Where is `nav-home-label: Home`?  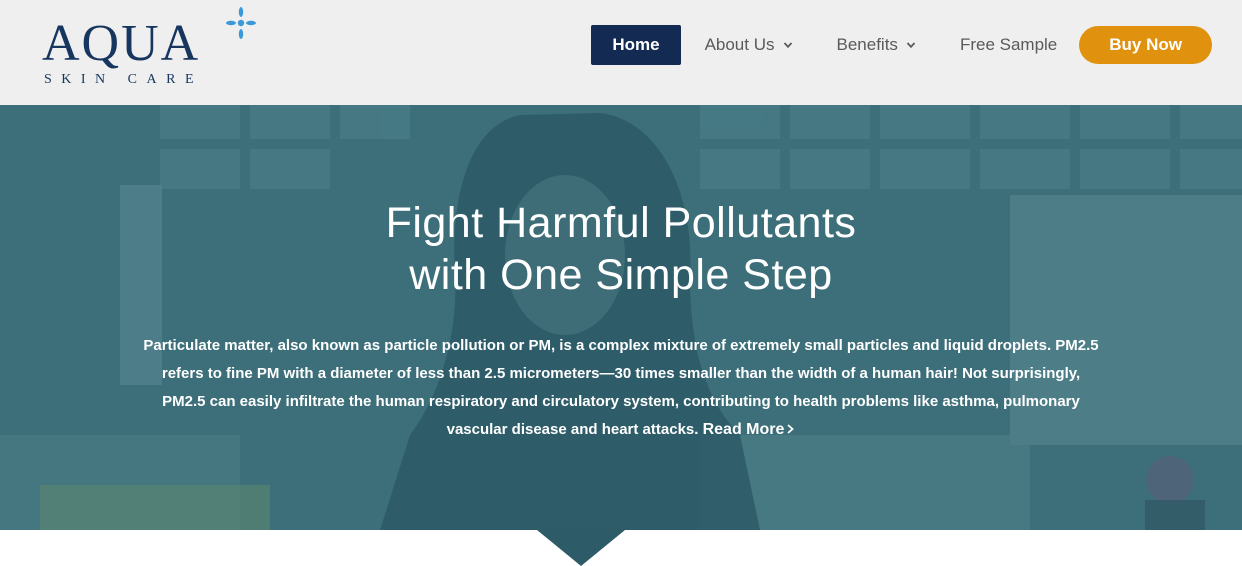
nav-home-label: Home is located at coordinates (636, 44).